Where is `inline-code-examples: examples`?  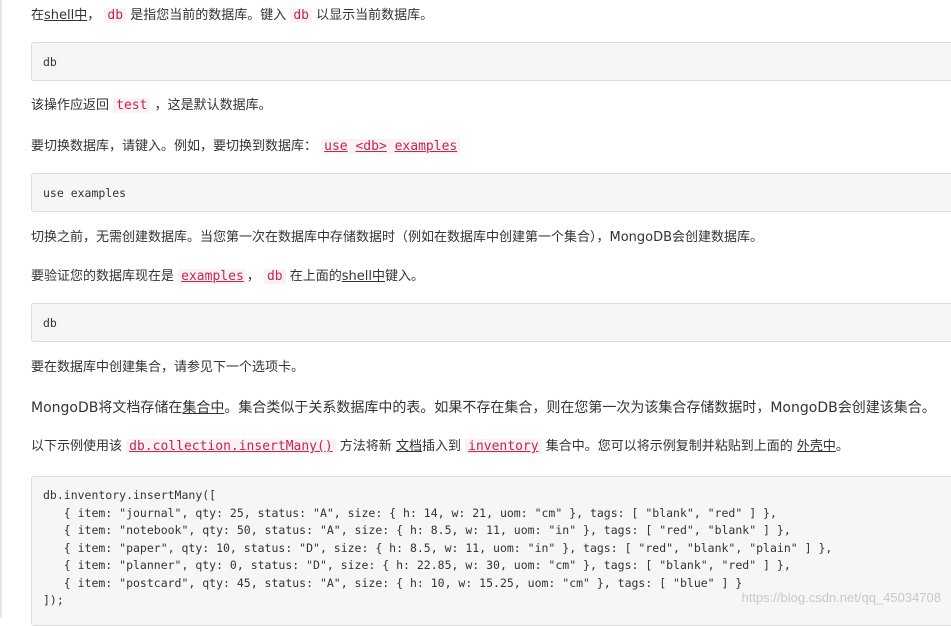 inline-code-examples: examples is located at coordinates (212, 276).